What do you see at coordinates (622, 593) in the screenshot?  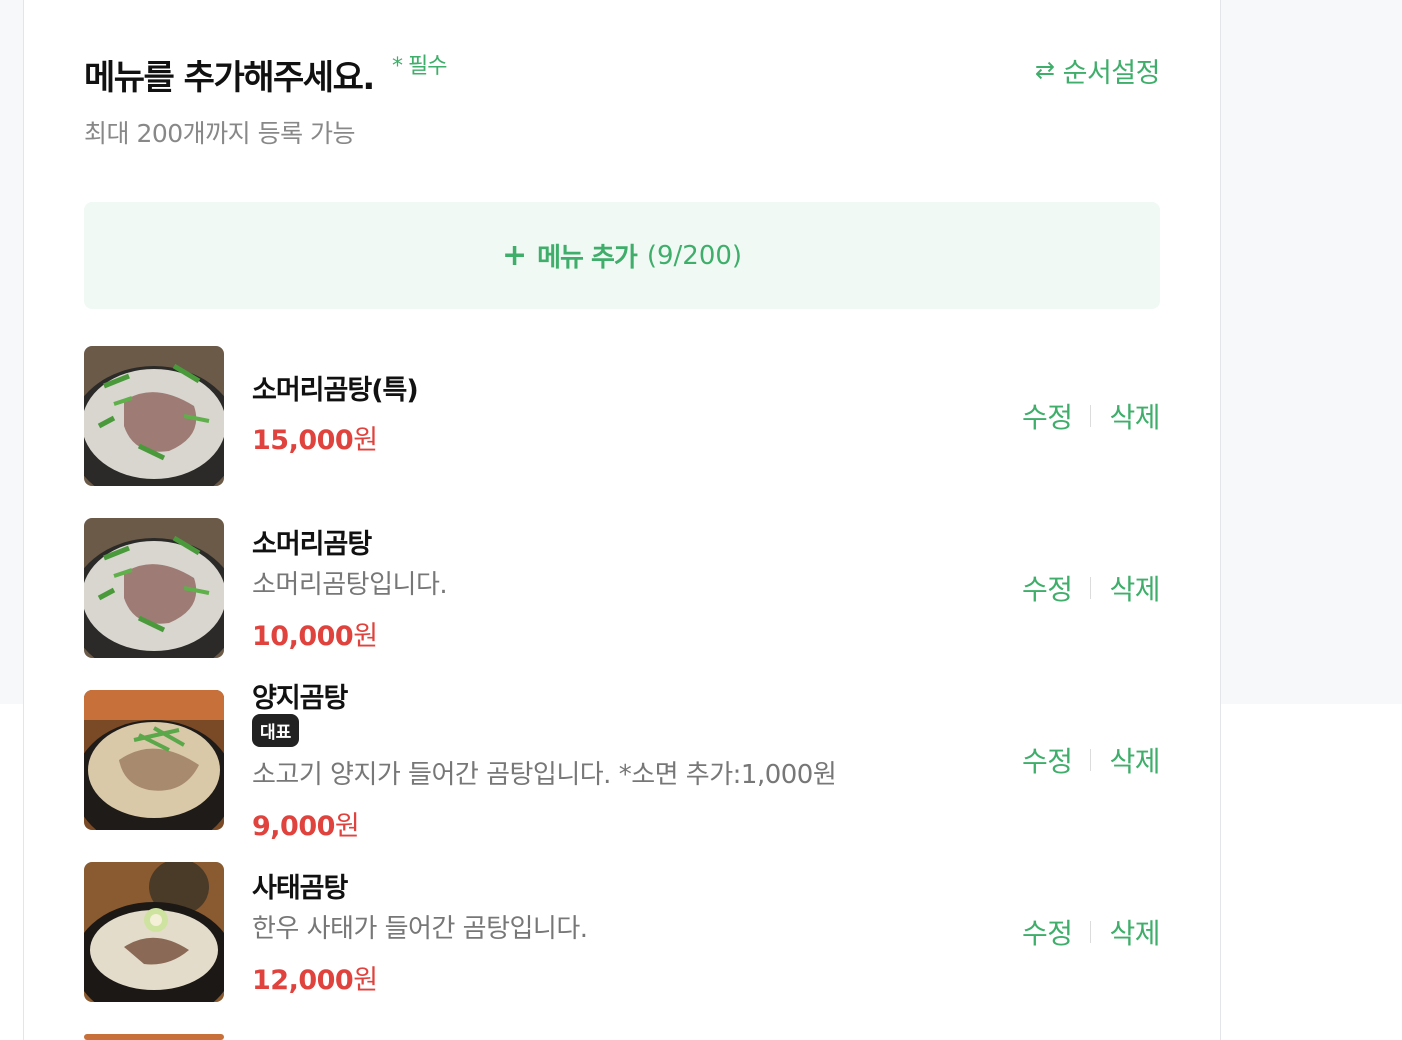 I see `menu-list-item: 소머리곰탕 소머리곰탕입니다. 10,000원 수정 삭제` at bounding box center [622, 593].